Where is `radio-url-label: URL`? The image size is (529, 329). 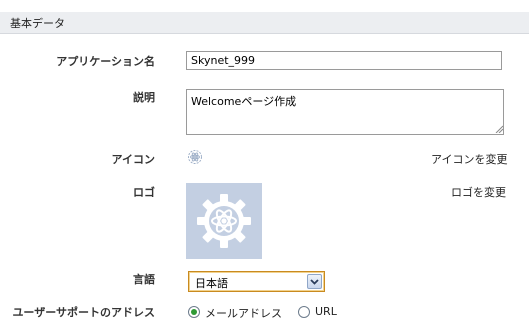 radio-url-label: URL is located at coordinates (326, 311).